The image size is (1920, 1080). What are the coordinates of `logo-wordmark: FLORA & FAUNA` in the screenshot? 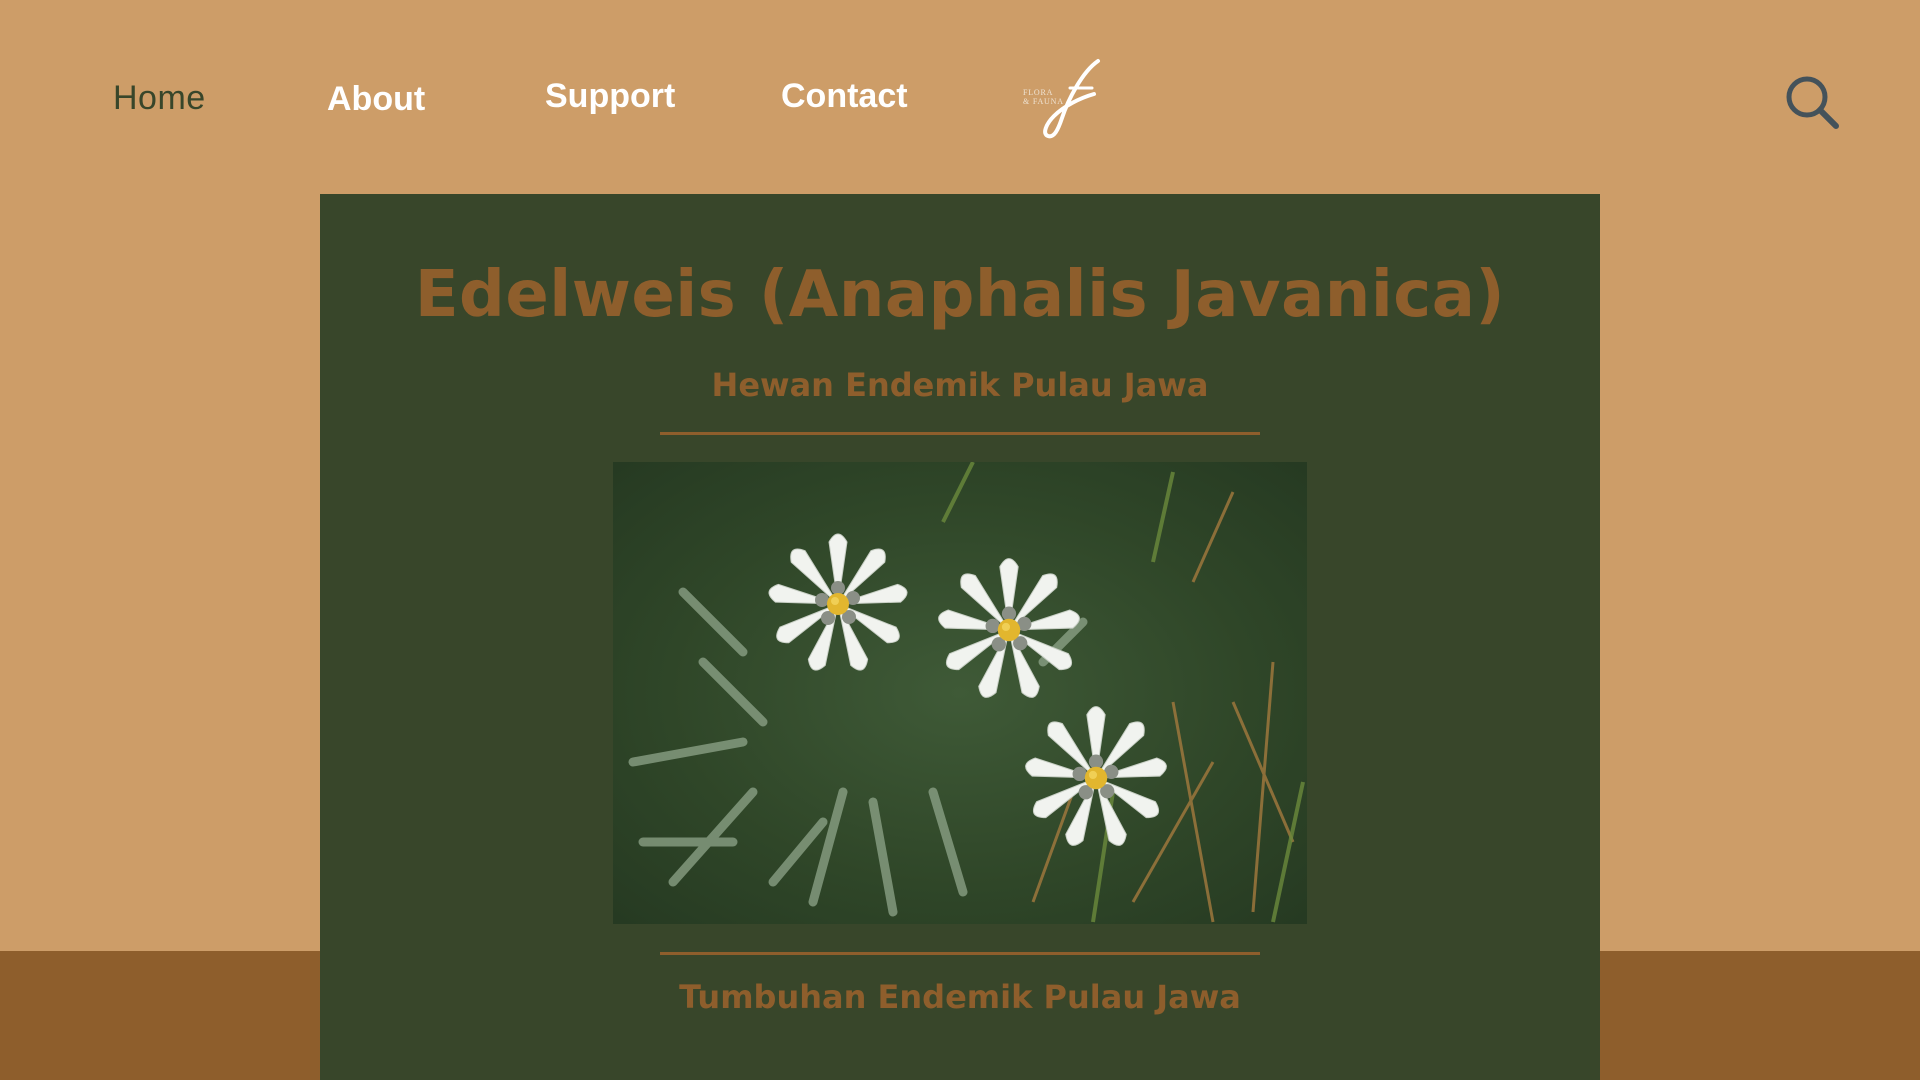 It's located at (1043, 97).